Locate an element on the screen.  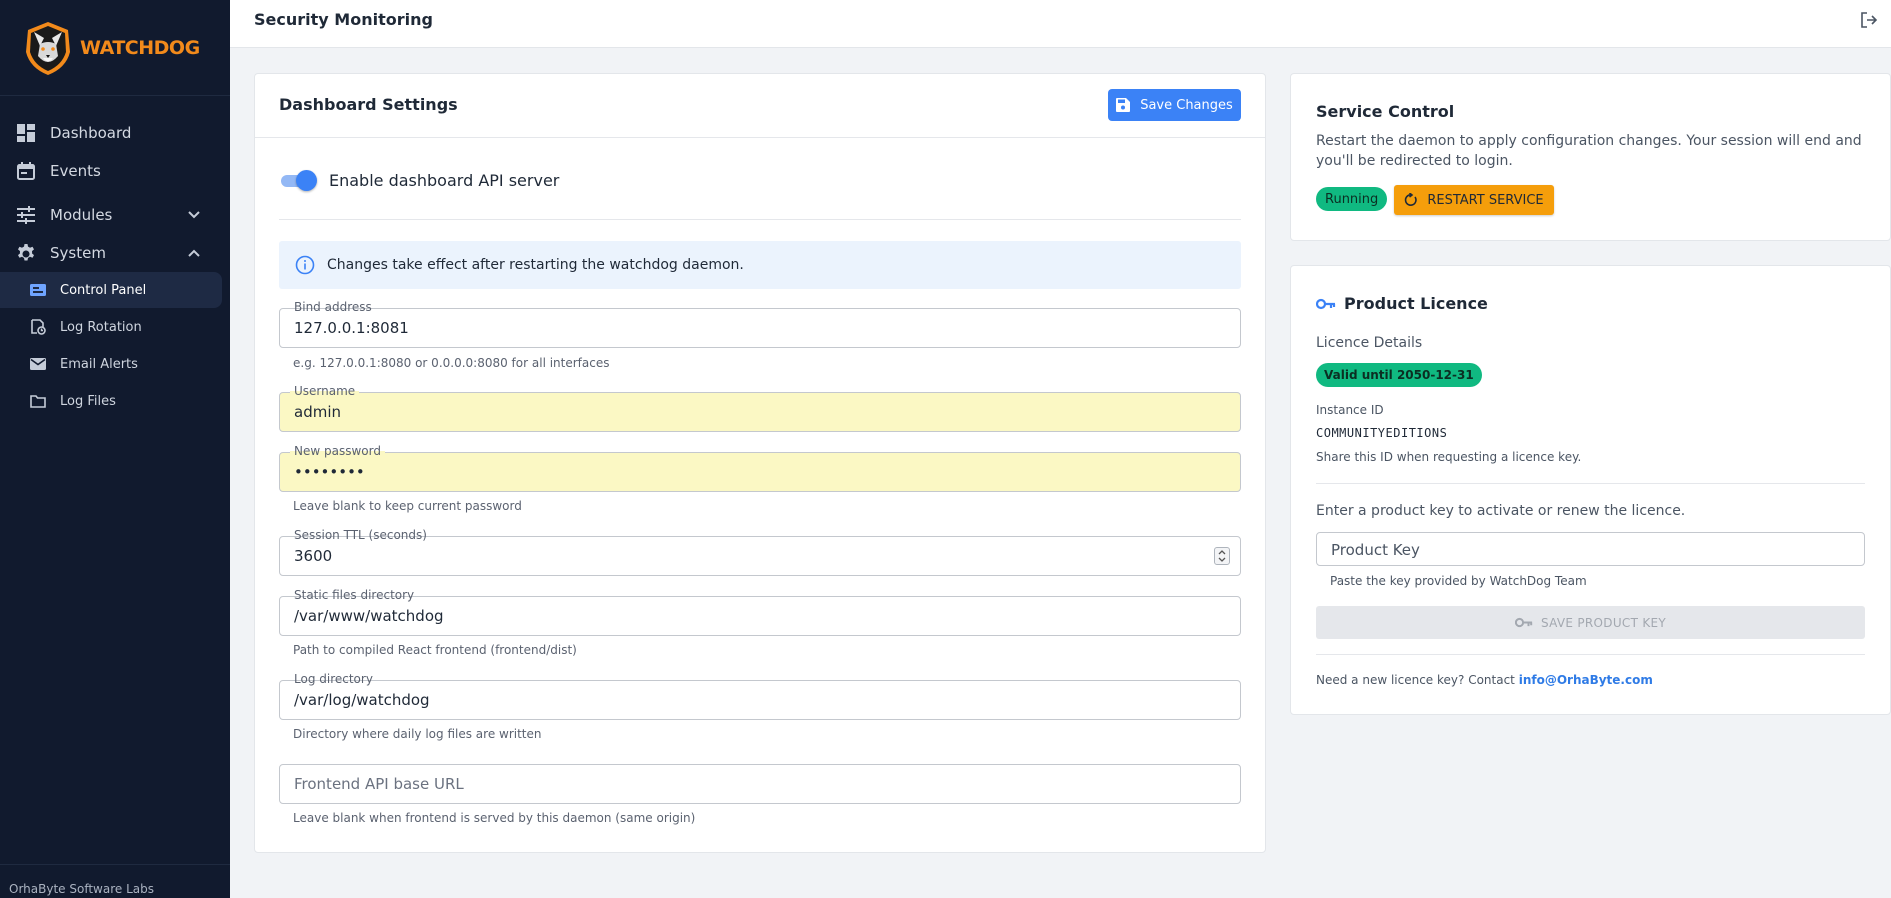
log-directory-label: Log directory is located at coordinates (333, 679).